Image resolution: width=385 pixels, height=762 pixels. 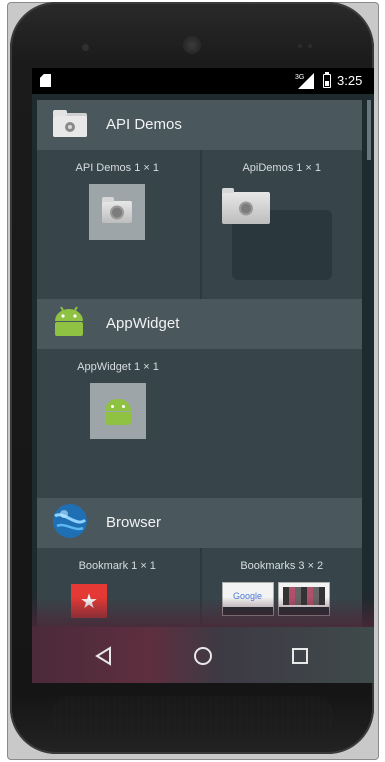 What do you see at coordinates (203, 81) in the screenshot?
I see `status-bar: 3G 3:25` at bounding box center [203, 81].